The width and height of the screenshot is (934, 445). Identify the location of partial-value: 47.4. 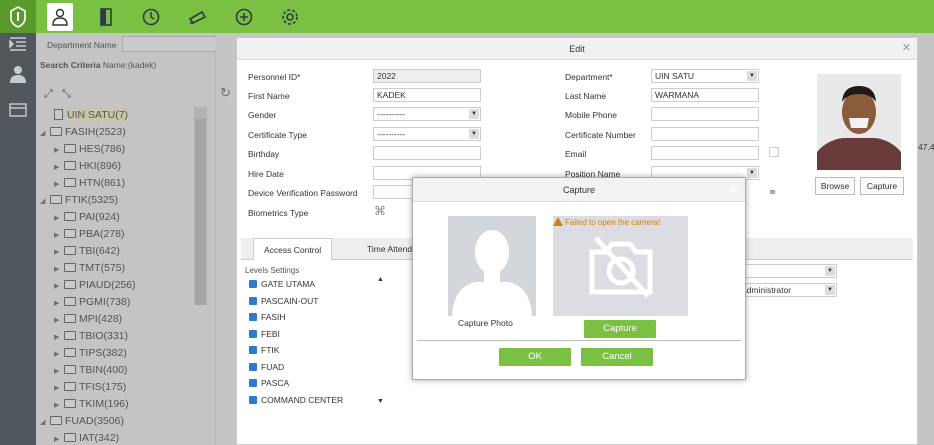
(926, 147).